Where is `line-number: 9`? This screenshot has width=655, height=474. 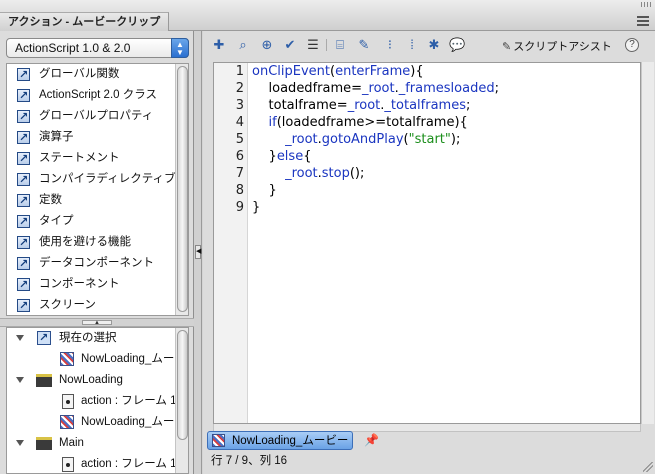 line-number: 9 is located at coordinates (239, 207).